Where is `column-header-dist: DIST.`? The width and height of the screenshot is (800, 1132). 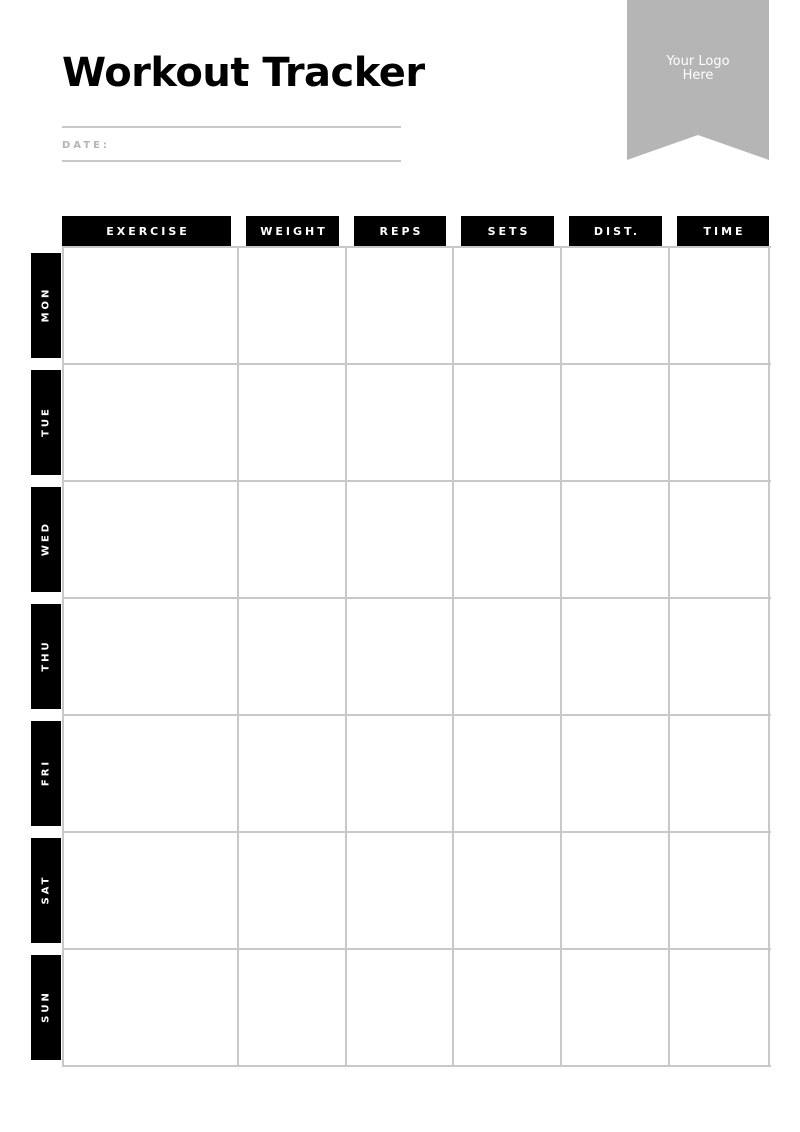 column-header-dist: DIST. is located at coordinates (615, 231).